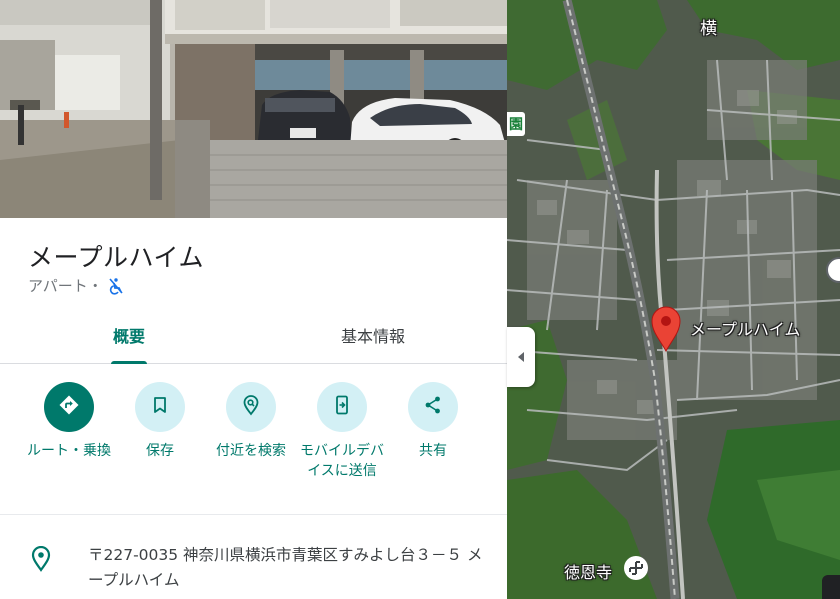 The image size is (840, 599). Describe the element at coordinates (69, 451) in the screenshot. I see `directions-label: ルート・乗換` at that location.